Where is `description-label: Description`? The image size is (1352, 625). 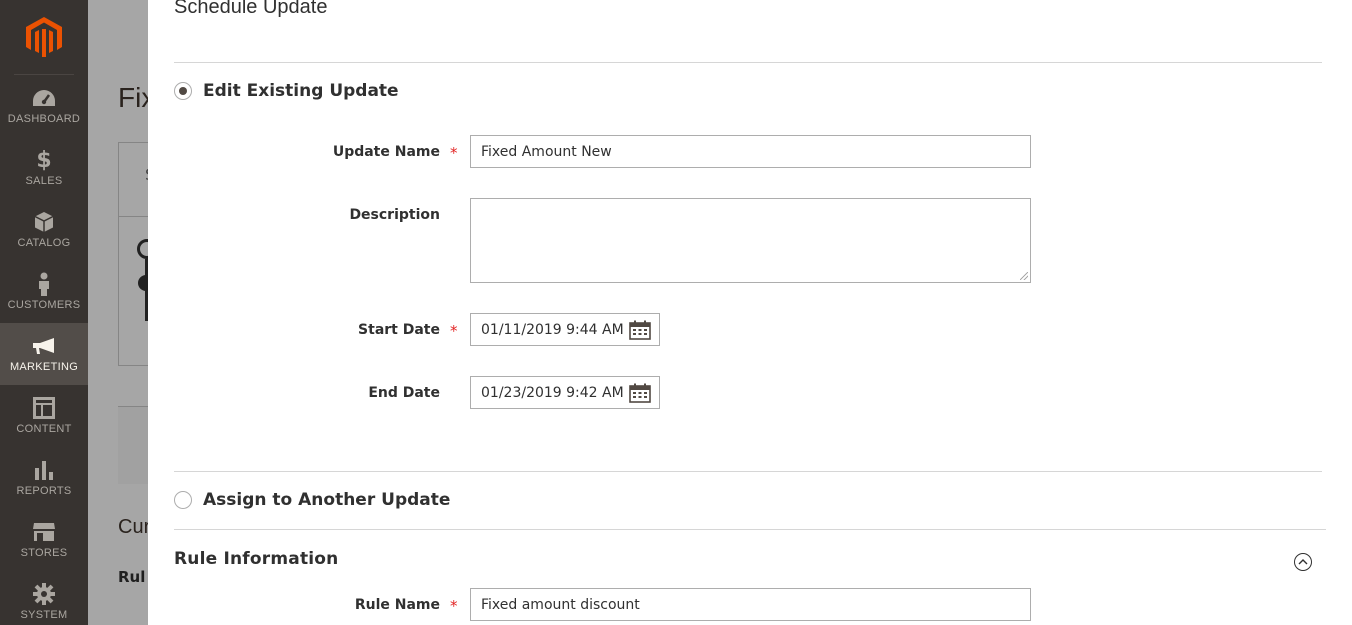 description-label: Description is located at coordinates (394, 215).